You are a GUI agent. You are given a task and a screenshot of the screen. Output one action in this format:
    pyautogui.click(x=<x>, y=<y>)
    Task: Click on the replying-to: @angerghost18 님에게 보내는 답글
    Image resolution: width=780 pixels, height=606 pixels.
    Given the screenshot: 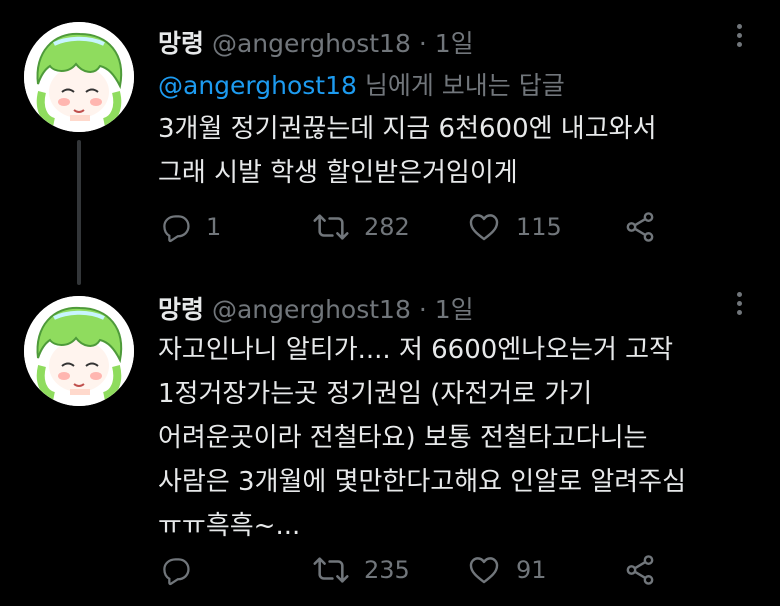 What is the action you would take?
    pyautogui.click(x=361, y=84)
    